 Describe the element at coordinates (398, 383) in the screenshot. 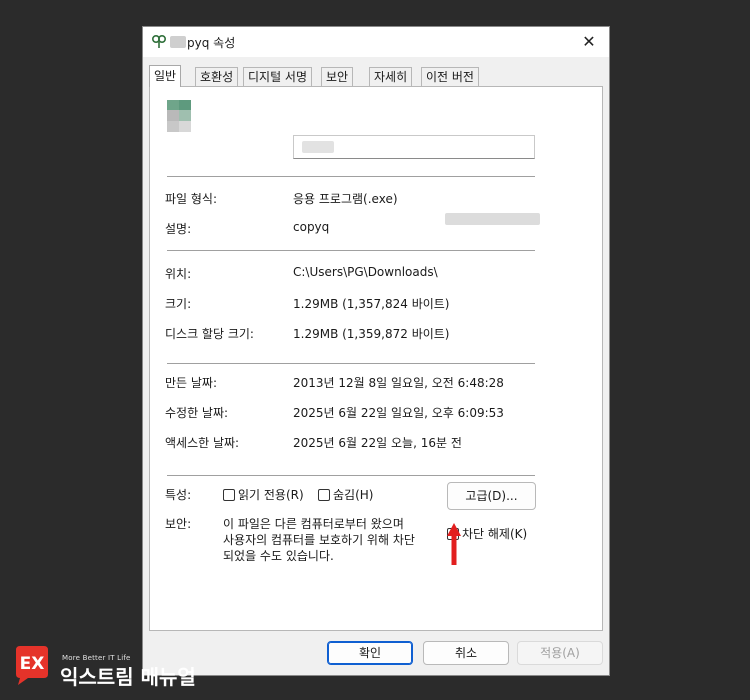

I see `created-value: 2013년 12월 8일 일요일, 오전 6:48:28` at that location.